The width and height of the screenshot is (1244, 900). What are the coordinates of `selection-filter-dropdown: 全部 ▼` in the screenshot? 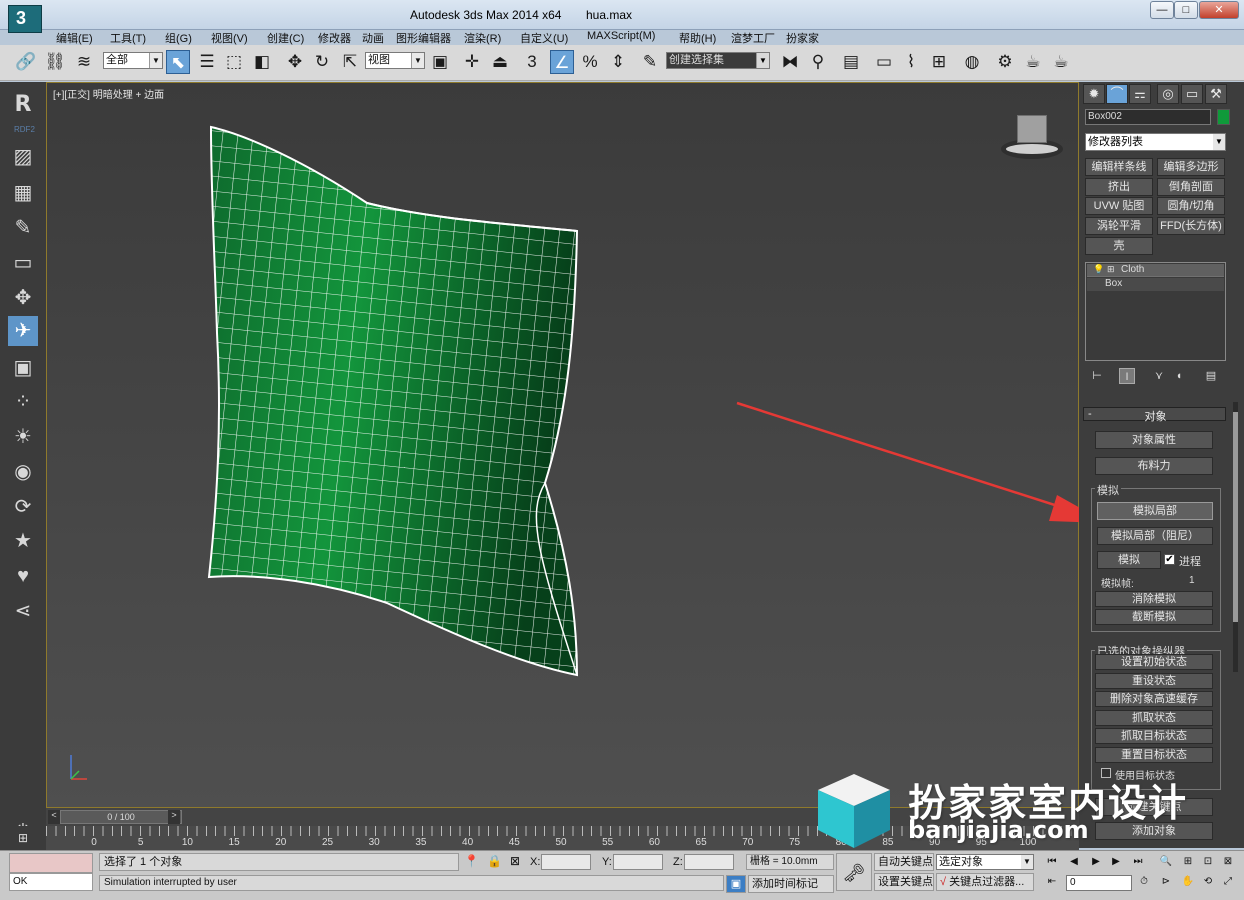 It's located at (133, 60).